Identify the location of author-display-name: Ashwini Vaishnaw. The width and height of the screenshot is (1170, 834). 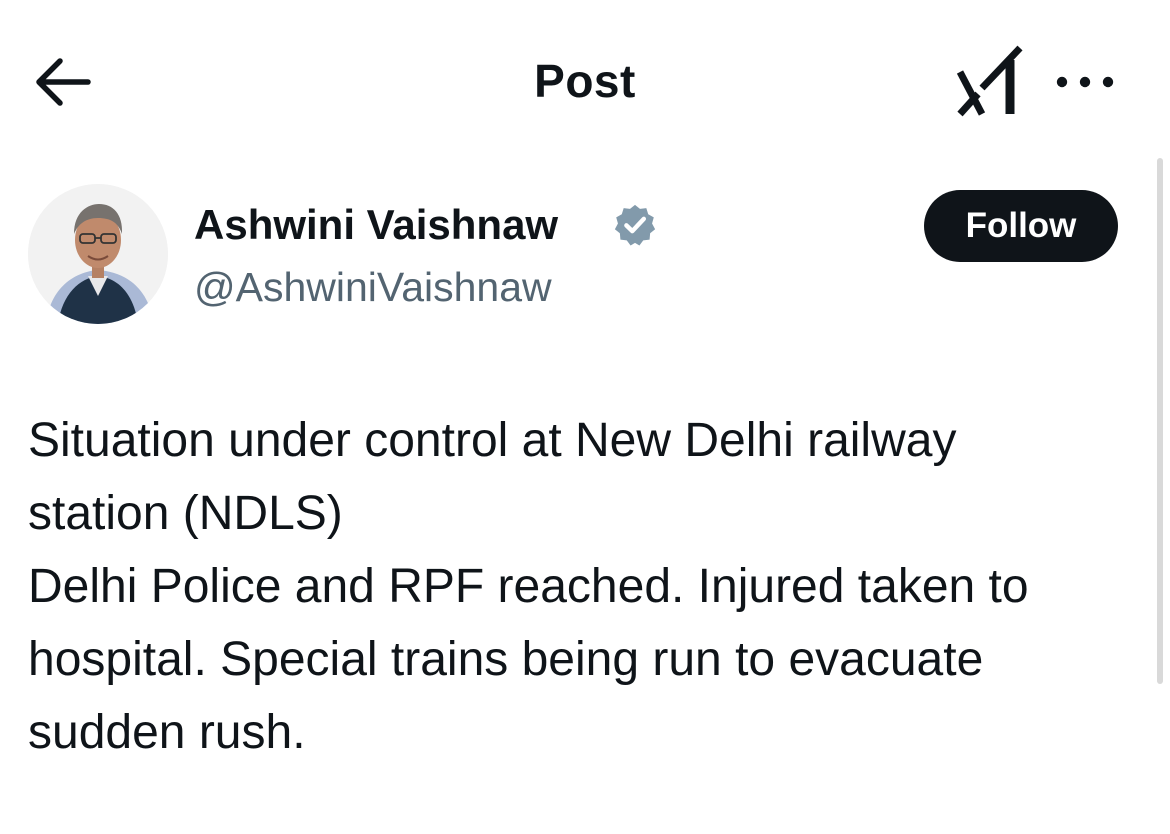
(376, 225).